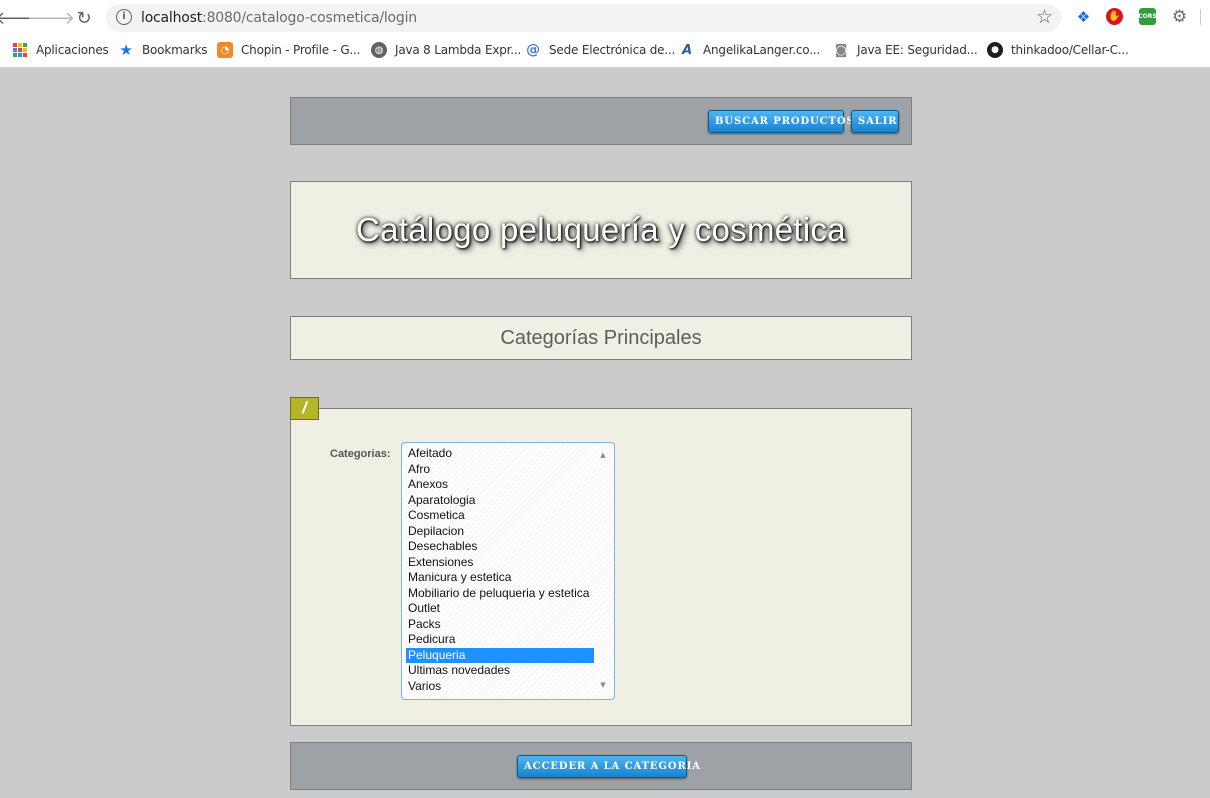  What do you see at coordinates (500, 563) in the screenshot?
I see `category-option: Extensiones` at bounding box center [500, 563].